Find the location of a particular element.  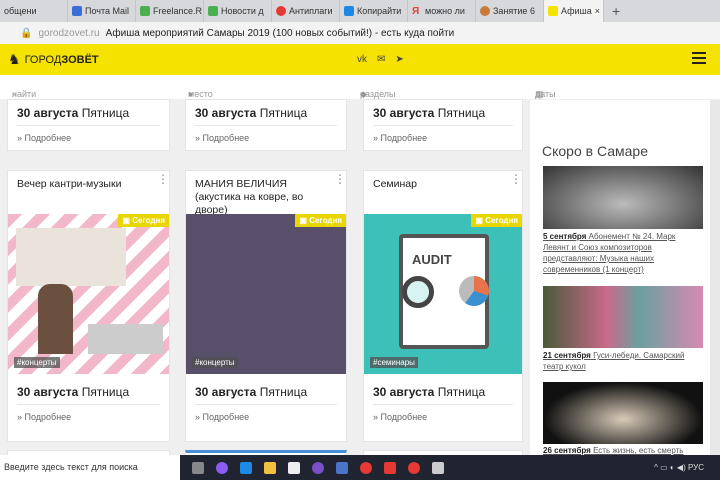

viber-icon is located at coordinates (318, 467).